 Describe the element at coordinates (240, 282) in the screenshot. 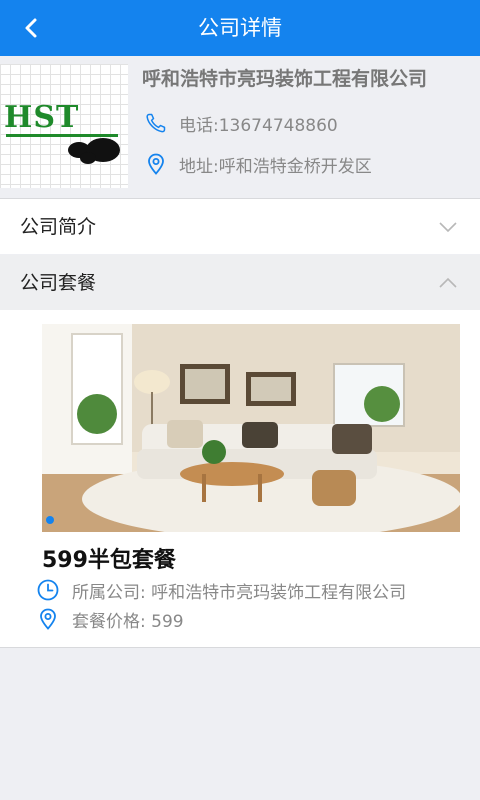

I see `accordion-company-packages: 公司套餐` at that location.